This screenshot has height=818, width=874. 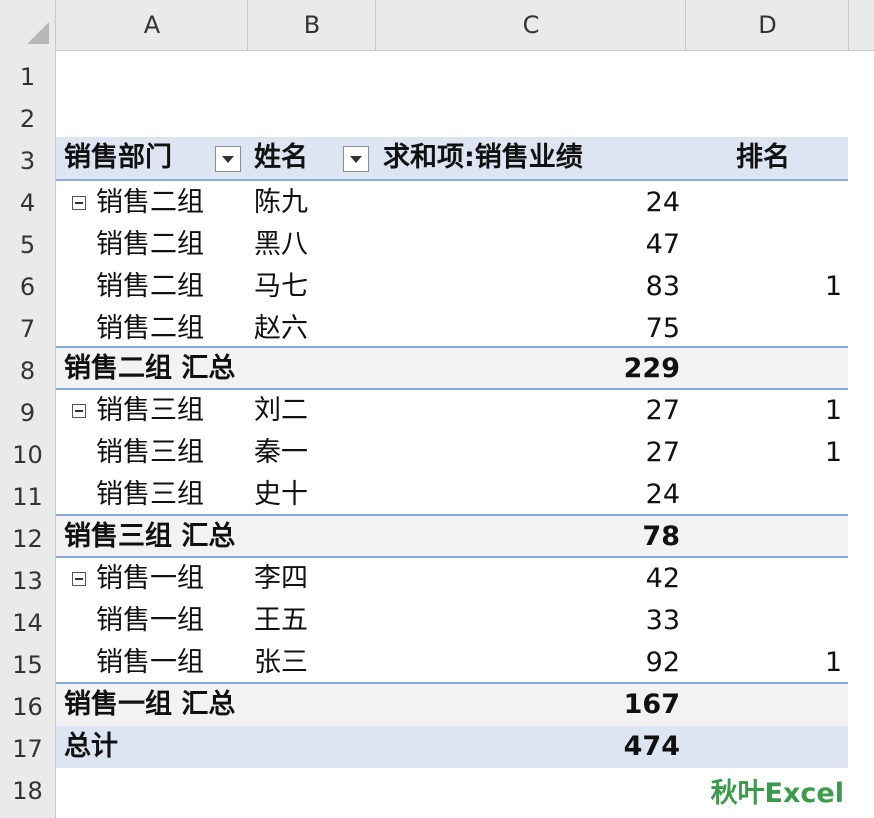 I want to click on table-row: 销售二组 黑八 47, so click(x=452, y=245).